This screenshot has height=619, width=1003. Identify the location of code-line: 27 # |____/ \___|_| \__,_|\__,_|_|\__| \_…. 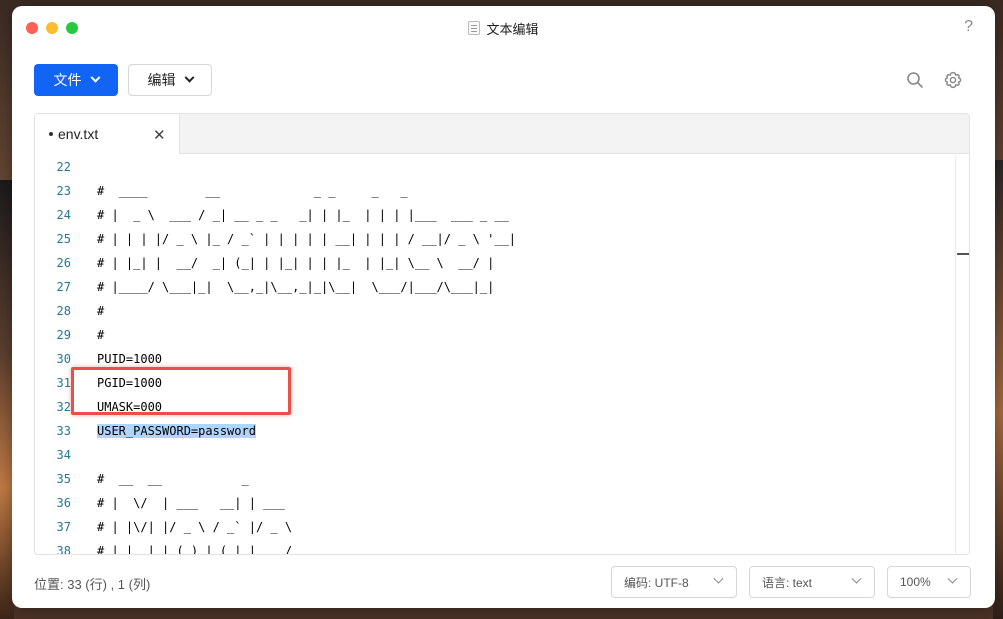
(495, 287).